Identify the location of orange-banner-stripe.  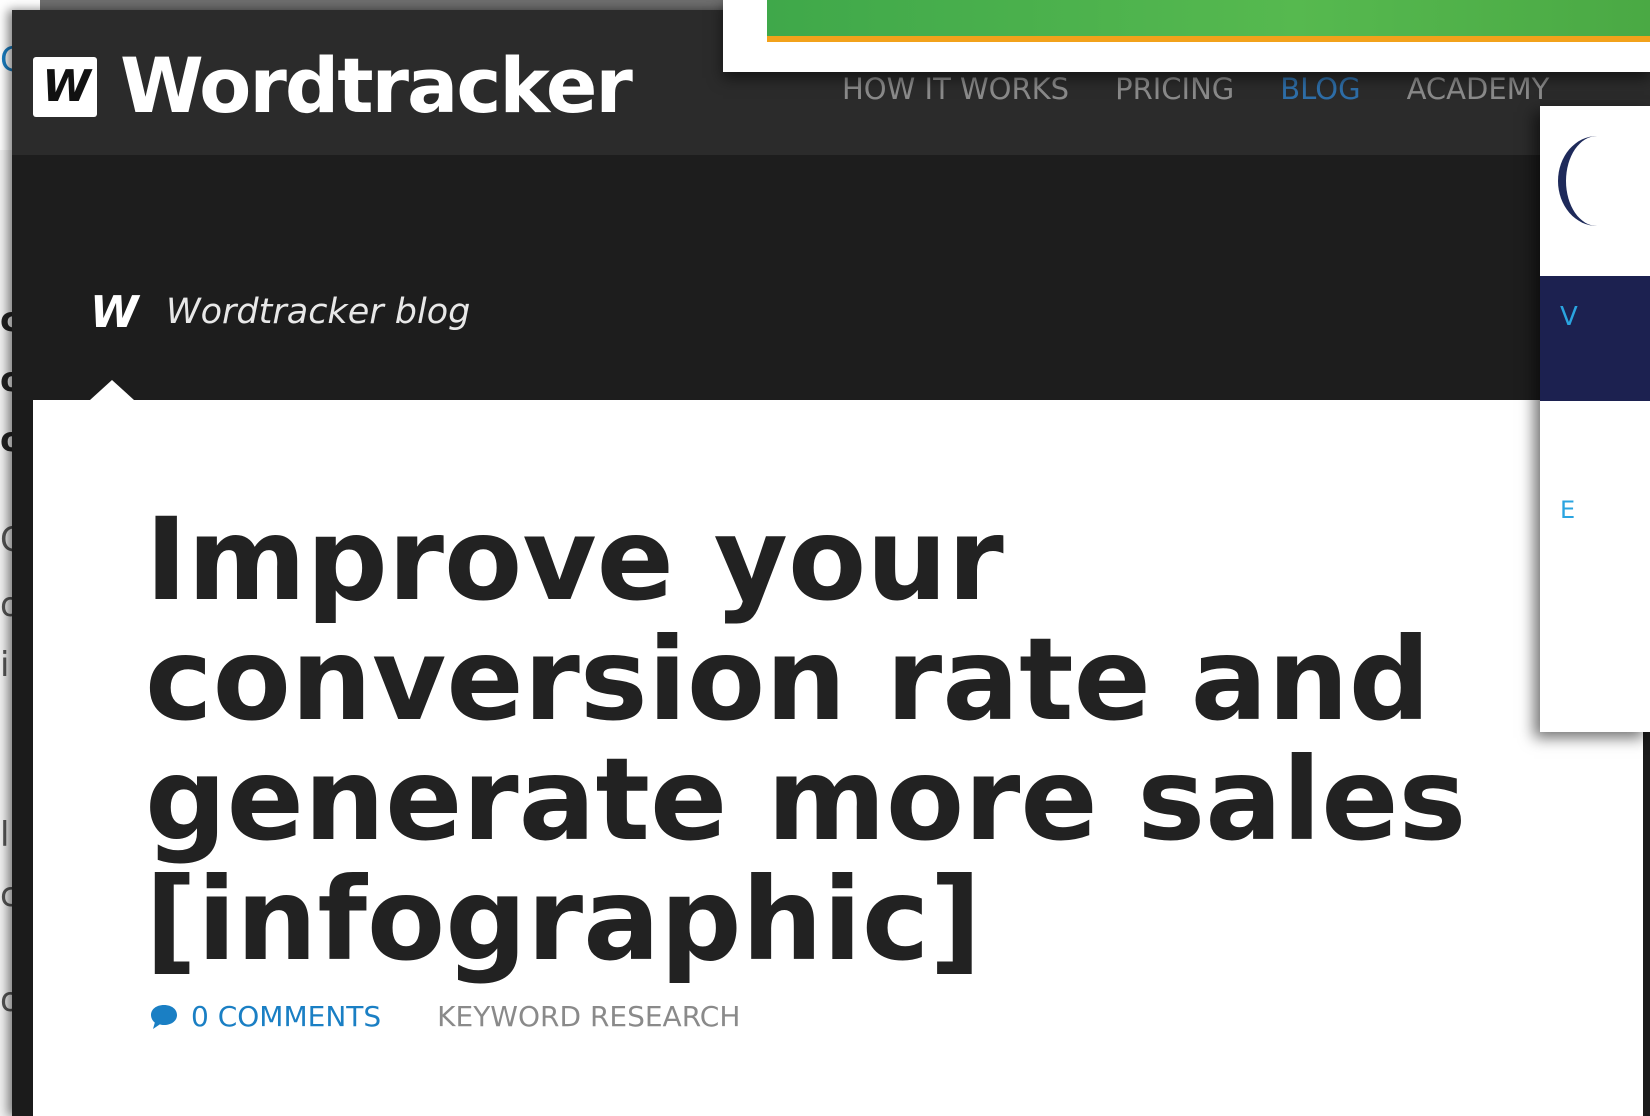
(1208, 39).